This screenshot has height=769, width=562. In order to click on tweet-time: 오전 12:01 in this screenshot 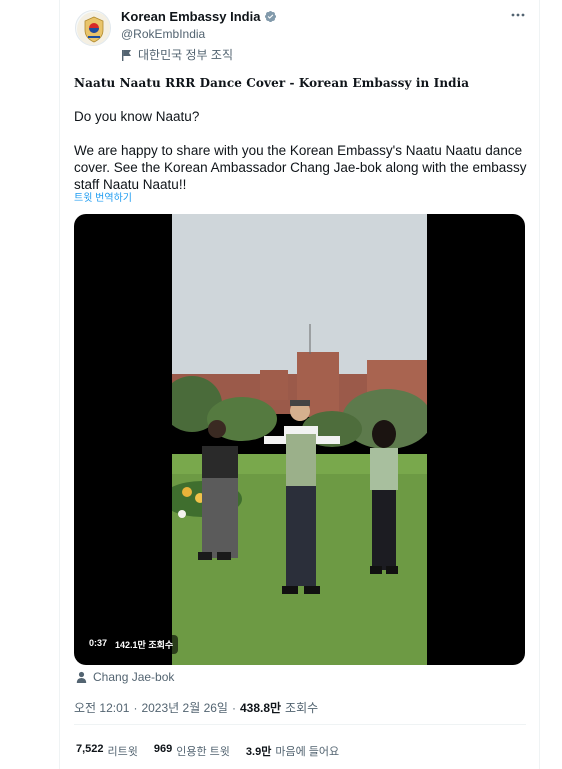, I will do `click(101, 707)`.